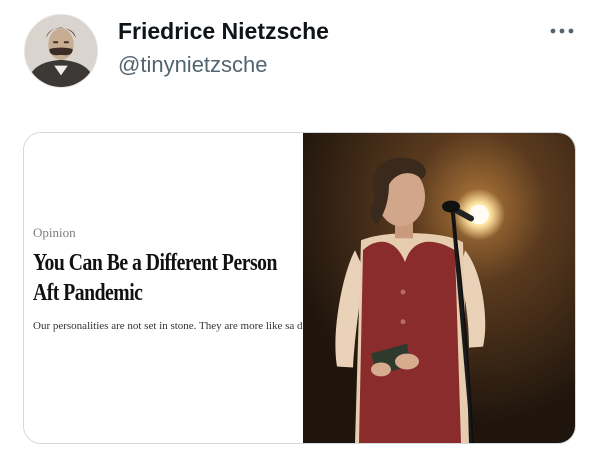 This screenshot has height=466, width=599. Describe the element at coordinates (193, 65) in the screenshot. I see `author-handle: @tinynietzsche` at that location.